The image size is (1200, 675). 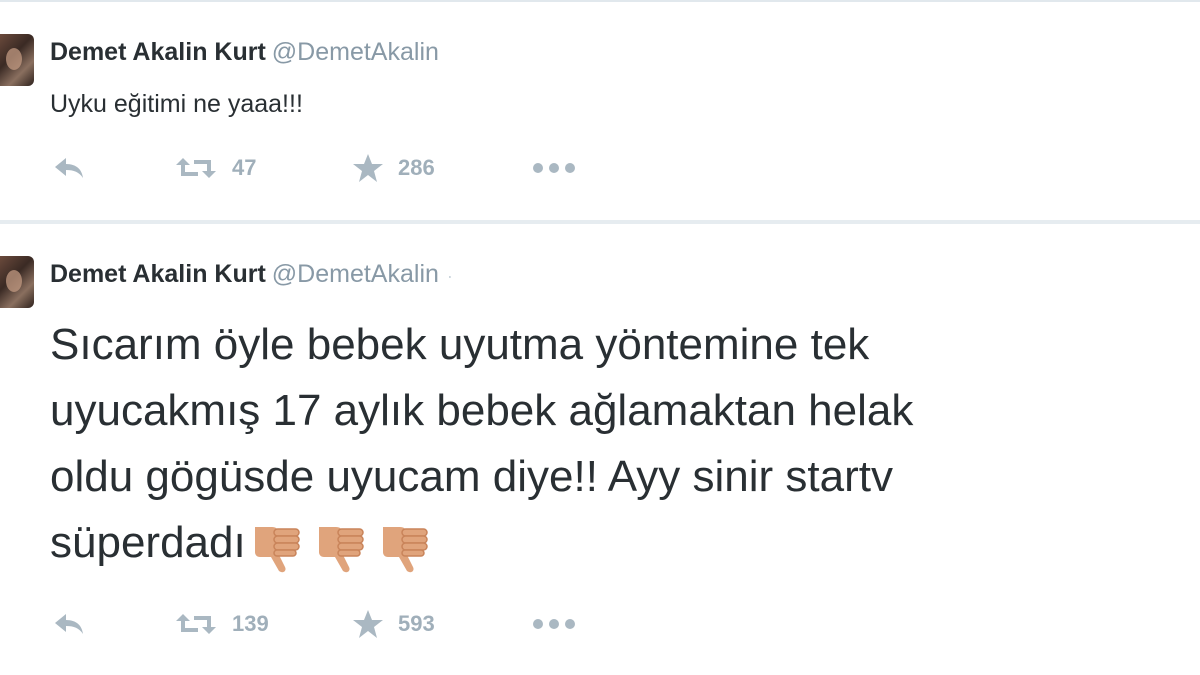 I want to click on tweet-header: Demet Akalin Kurt @DemetAkalin ·, so click(x=251, y=274).